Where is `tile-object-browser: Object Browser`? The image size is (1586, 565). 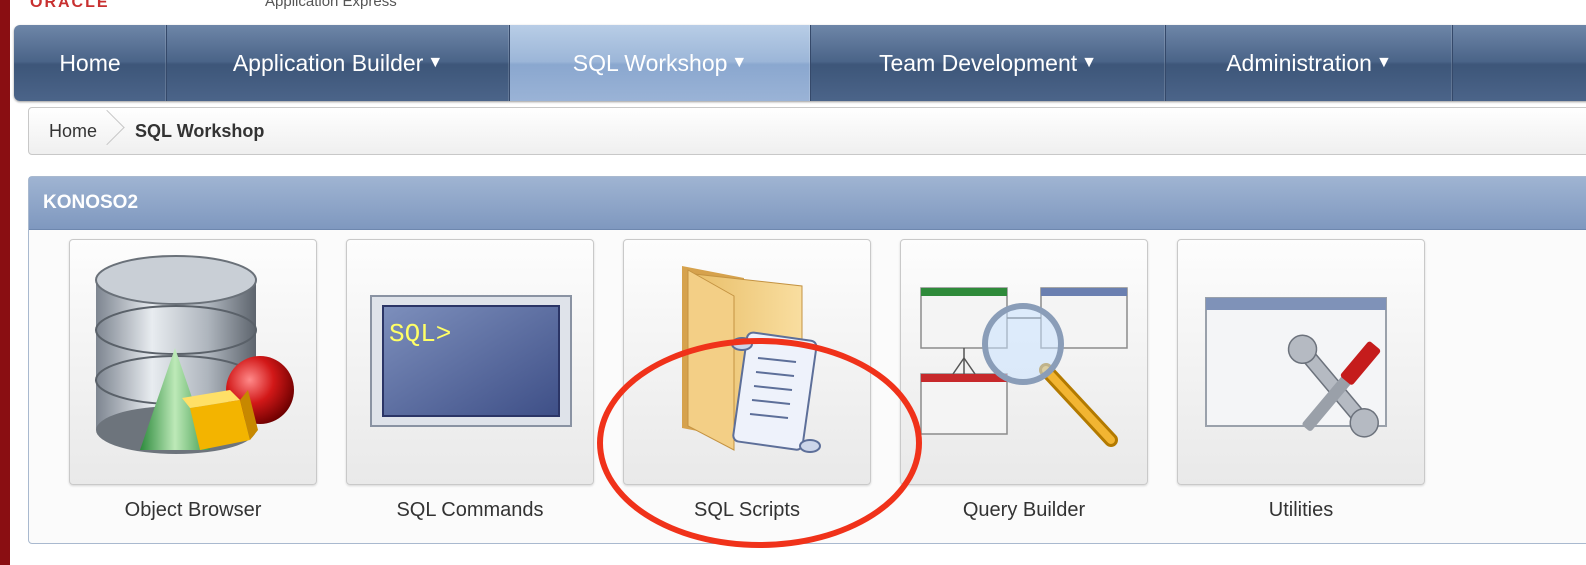
tile-object-browser: Object Browser is located at coordinates (183, 387).